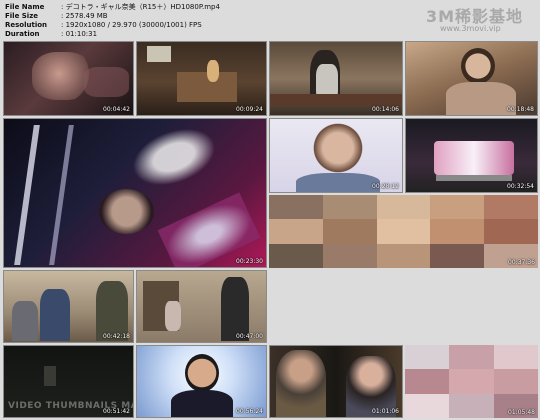 Image resolution: width=540 pixels, height=420 pixels. Describe the element at coordinates (249, 336) in the screenshot. I see `thumbnail-timestamp: 00:47:00` at that location.